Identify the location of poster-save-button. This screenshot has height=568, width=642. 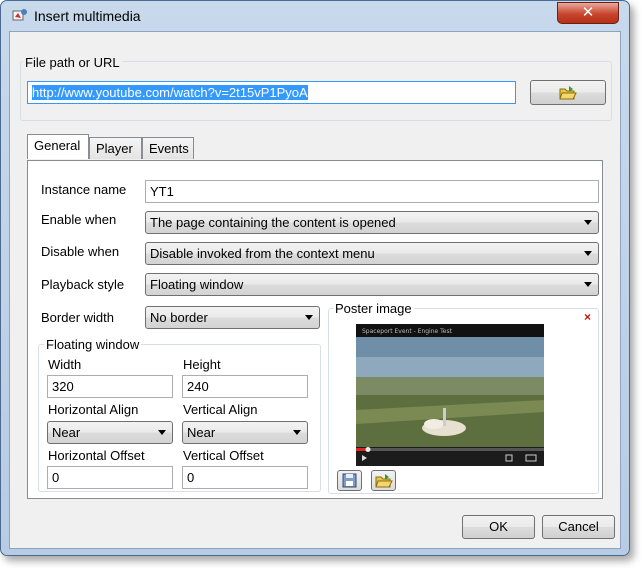
(349, 480).